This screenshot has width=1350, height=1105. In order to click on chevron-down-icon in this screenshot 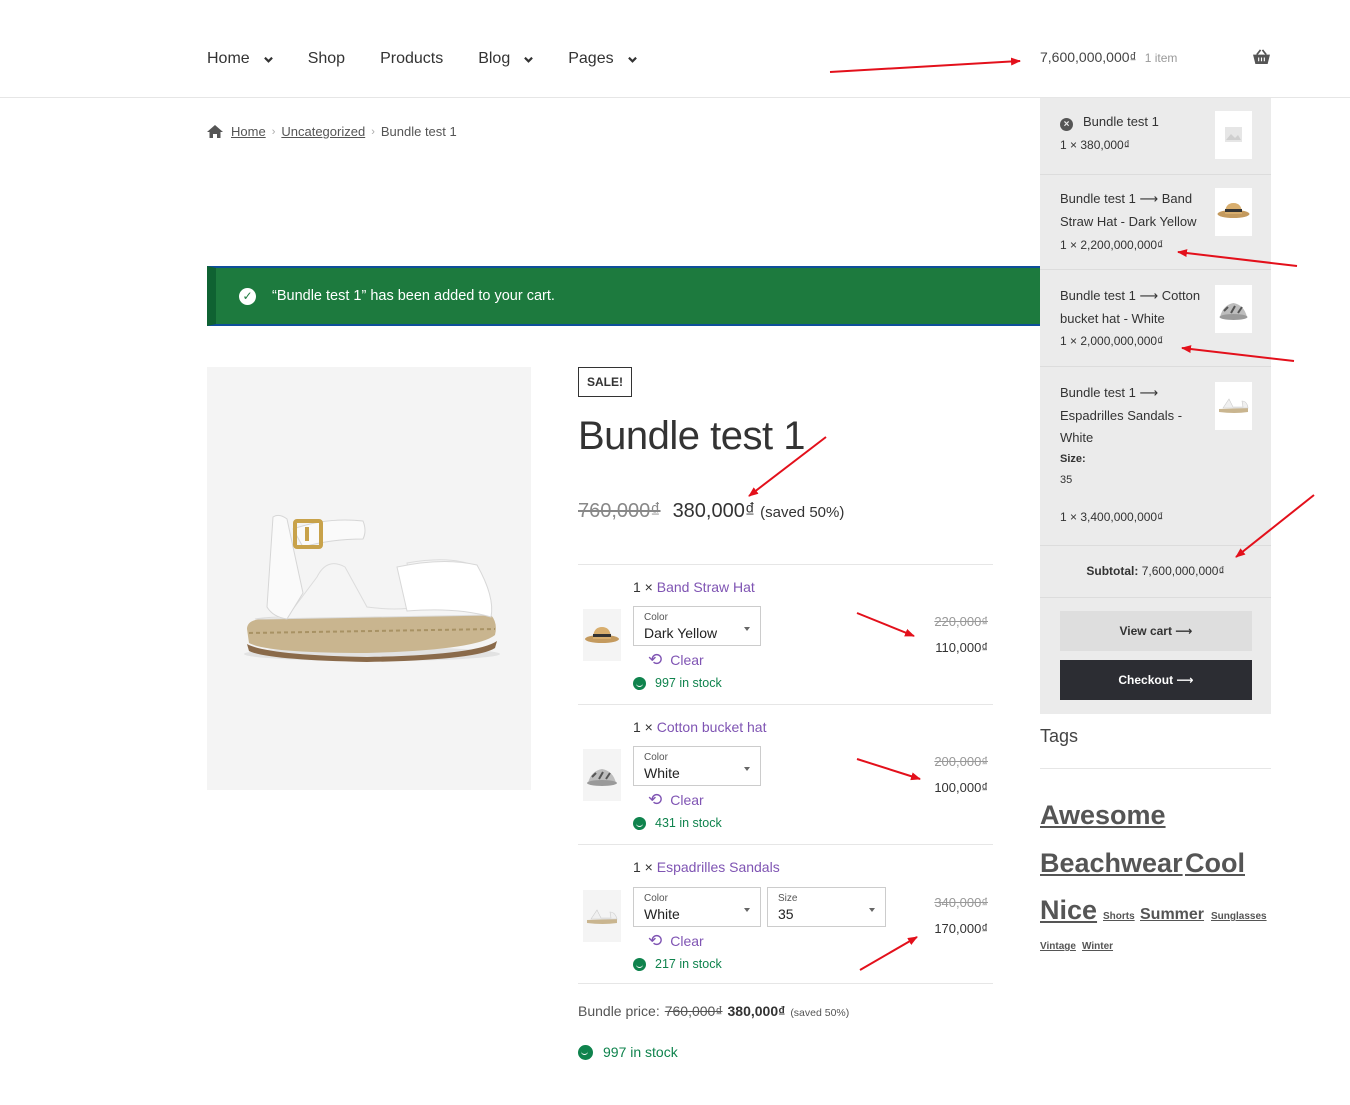, I will do `click(632, 59)`.